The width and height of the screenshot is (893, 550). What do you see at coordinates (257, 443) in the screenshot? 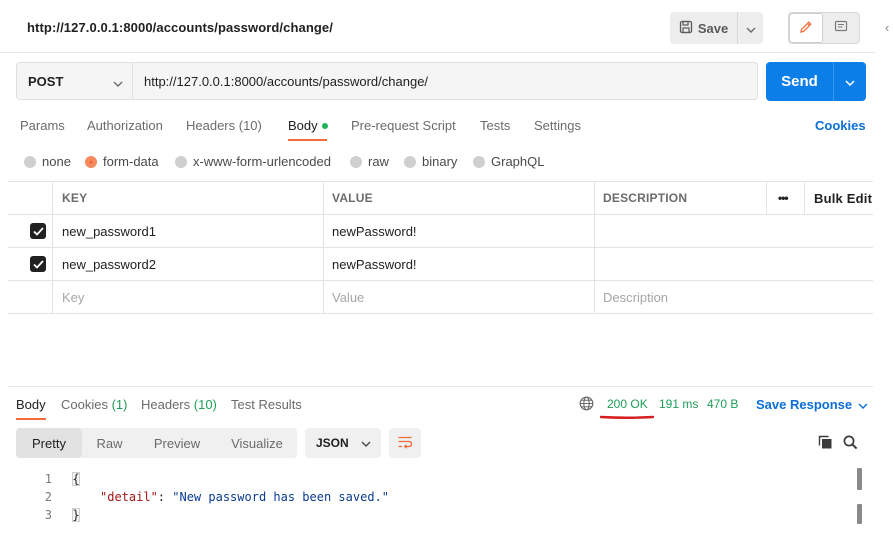
I see `view-visualize-button: Visualize` at bounding box center [257, 443].